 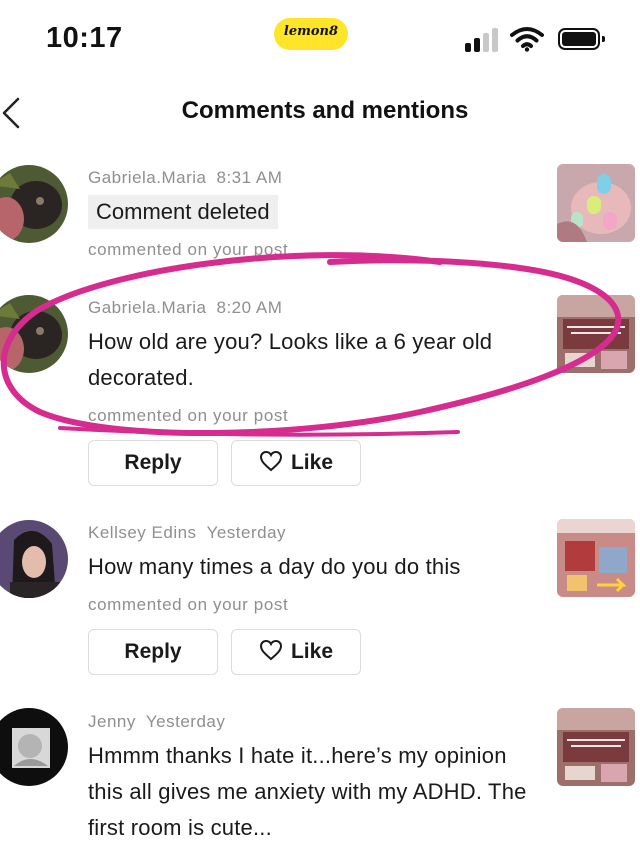 I want to click on brand-logo: lemon8, so click(x=311, y=34).